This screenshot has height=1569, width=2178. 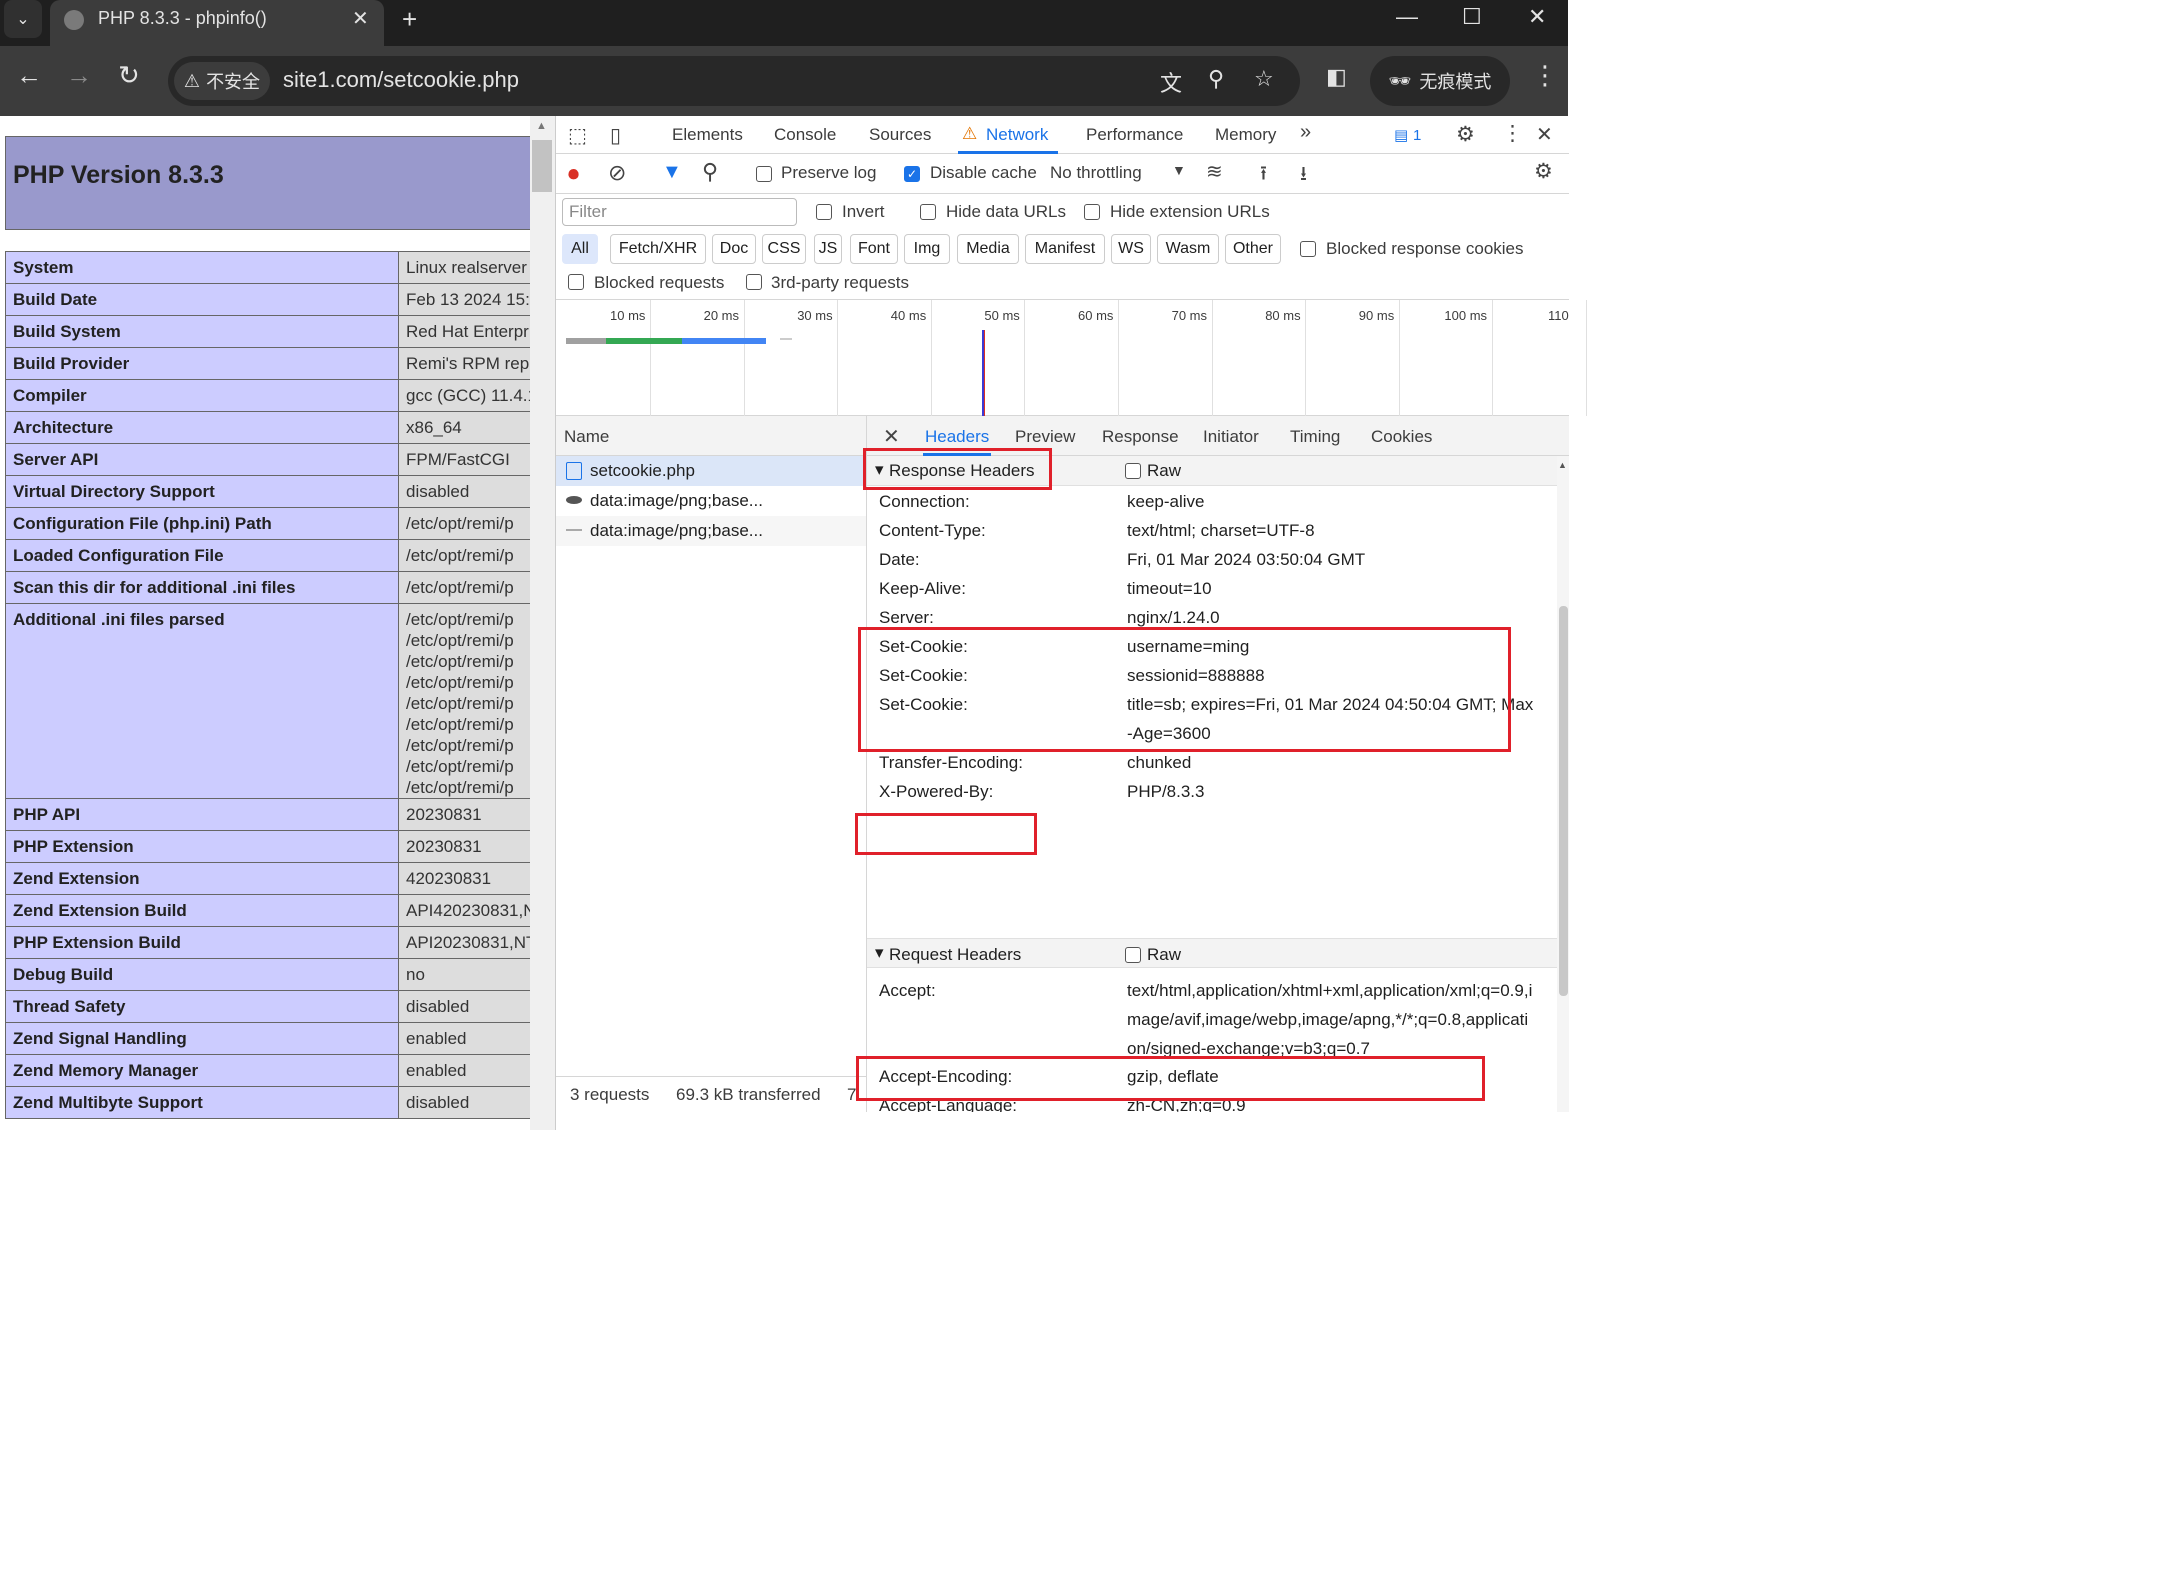 What do you see at coordinates (1332, 559) in the screenshot?
I see `header-value: Fri, 01 Mar 2024 03:50:04 GMT` at bounding box center [1332, 559].